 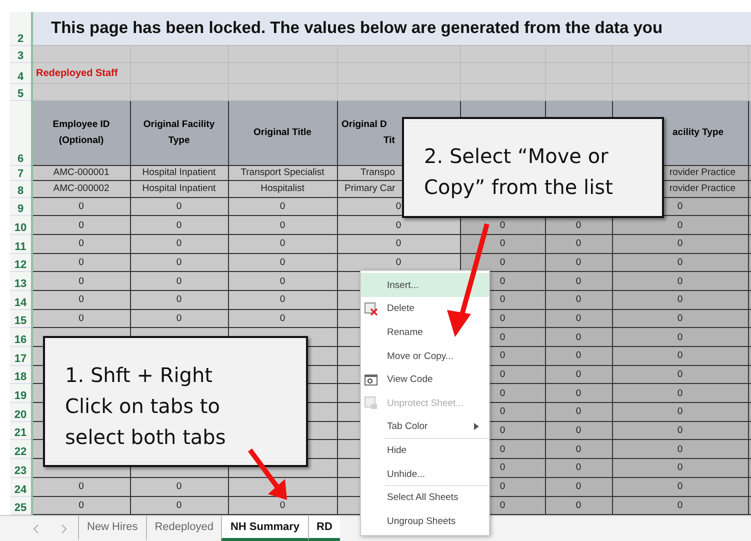 I want to click on column-header: Original D, so click(x=365, y=125).